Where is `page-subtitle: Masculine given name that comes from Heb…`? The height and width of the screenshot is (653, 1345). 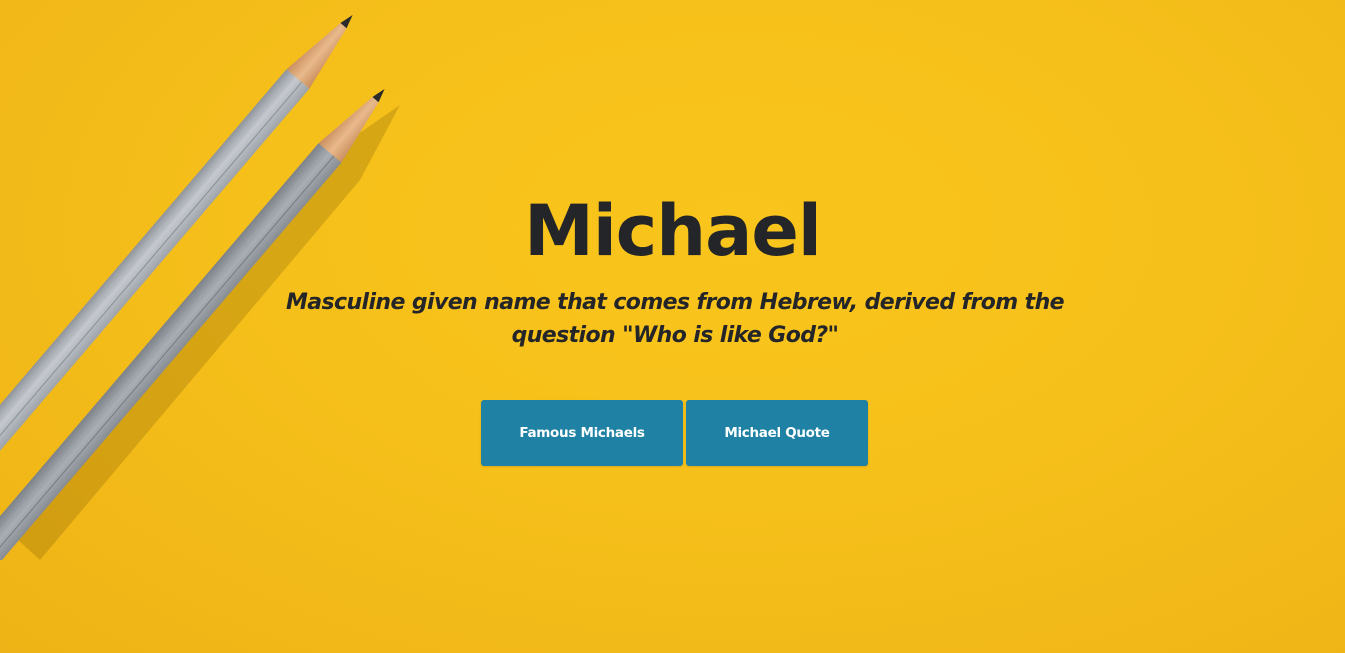 page-subtitle: Masculine given name that comes from Heb… is located at coordinates (675, 319).